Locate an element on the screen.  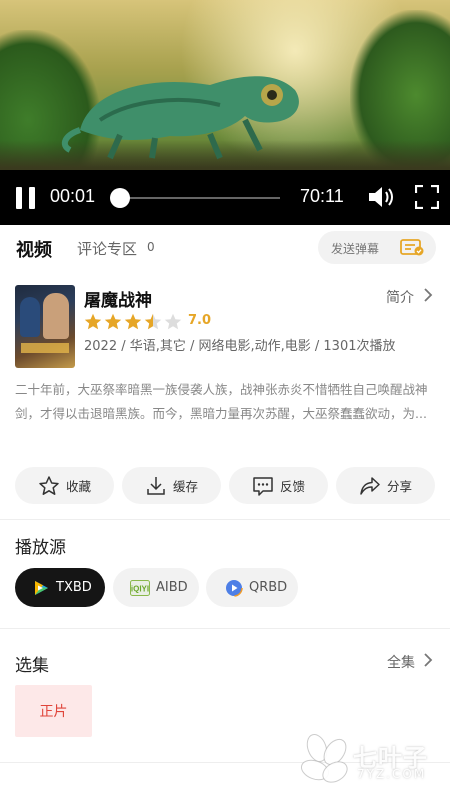
progress-thumb is located at coordinates (120, 198).